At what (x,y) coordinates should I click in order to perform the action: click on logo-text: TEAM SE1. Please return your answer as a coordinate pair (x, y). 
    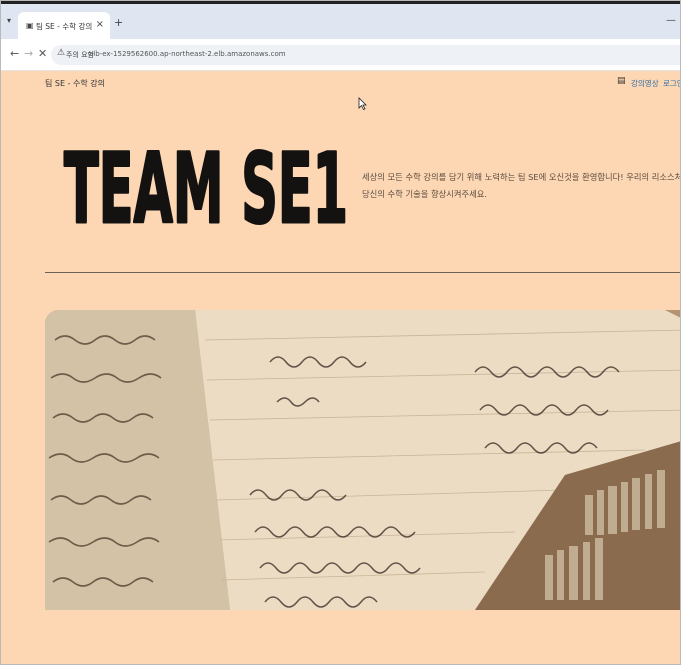
    Looking at the image, I should click on (206, 184).